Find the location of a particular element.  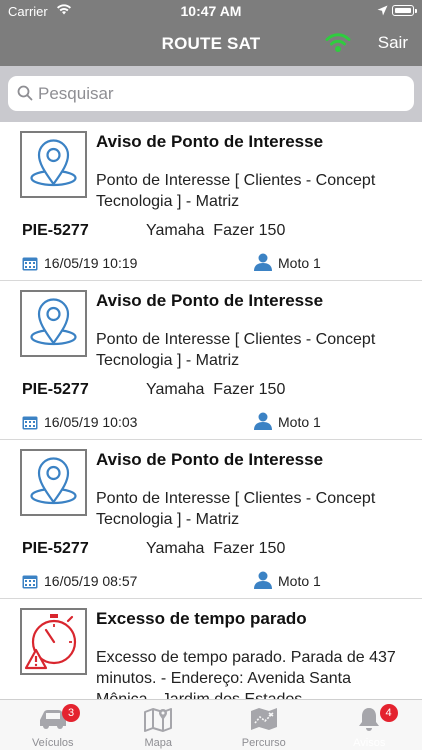

tab-map: Mapa is located at coordinates (159, 725).